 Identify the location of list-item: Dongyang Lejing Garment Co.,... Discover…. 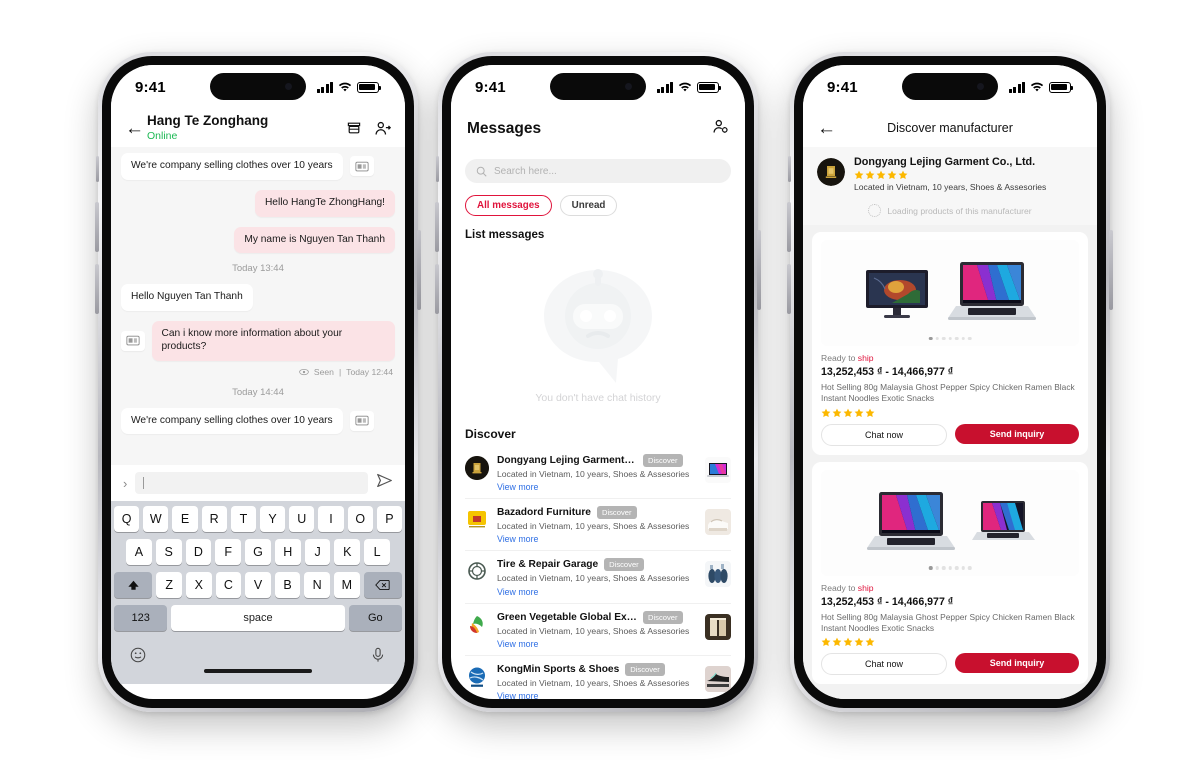
(598, 473).